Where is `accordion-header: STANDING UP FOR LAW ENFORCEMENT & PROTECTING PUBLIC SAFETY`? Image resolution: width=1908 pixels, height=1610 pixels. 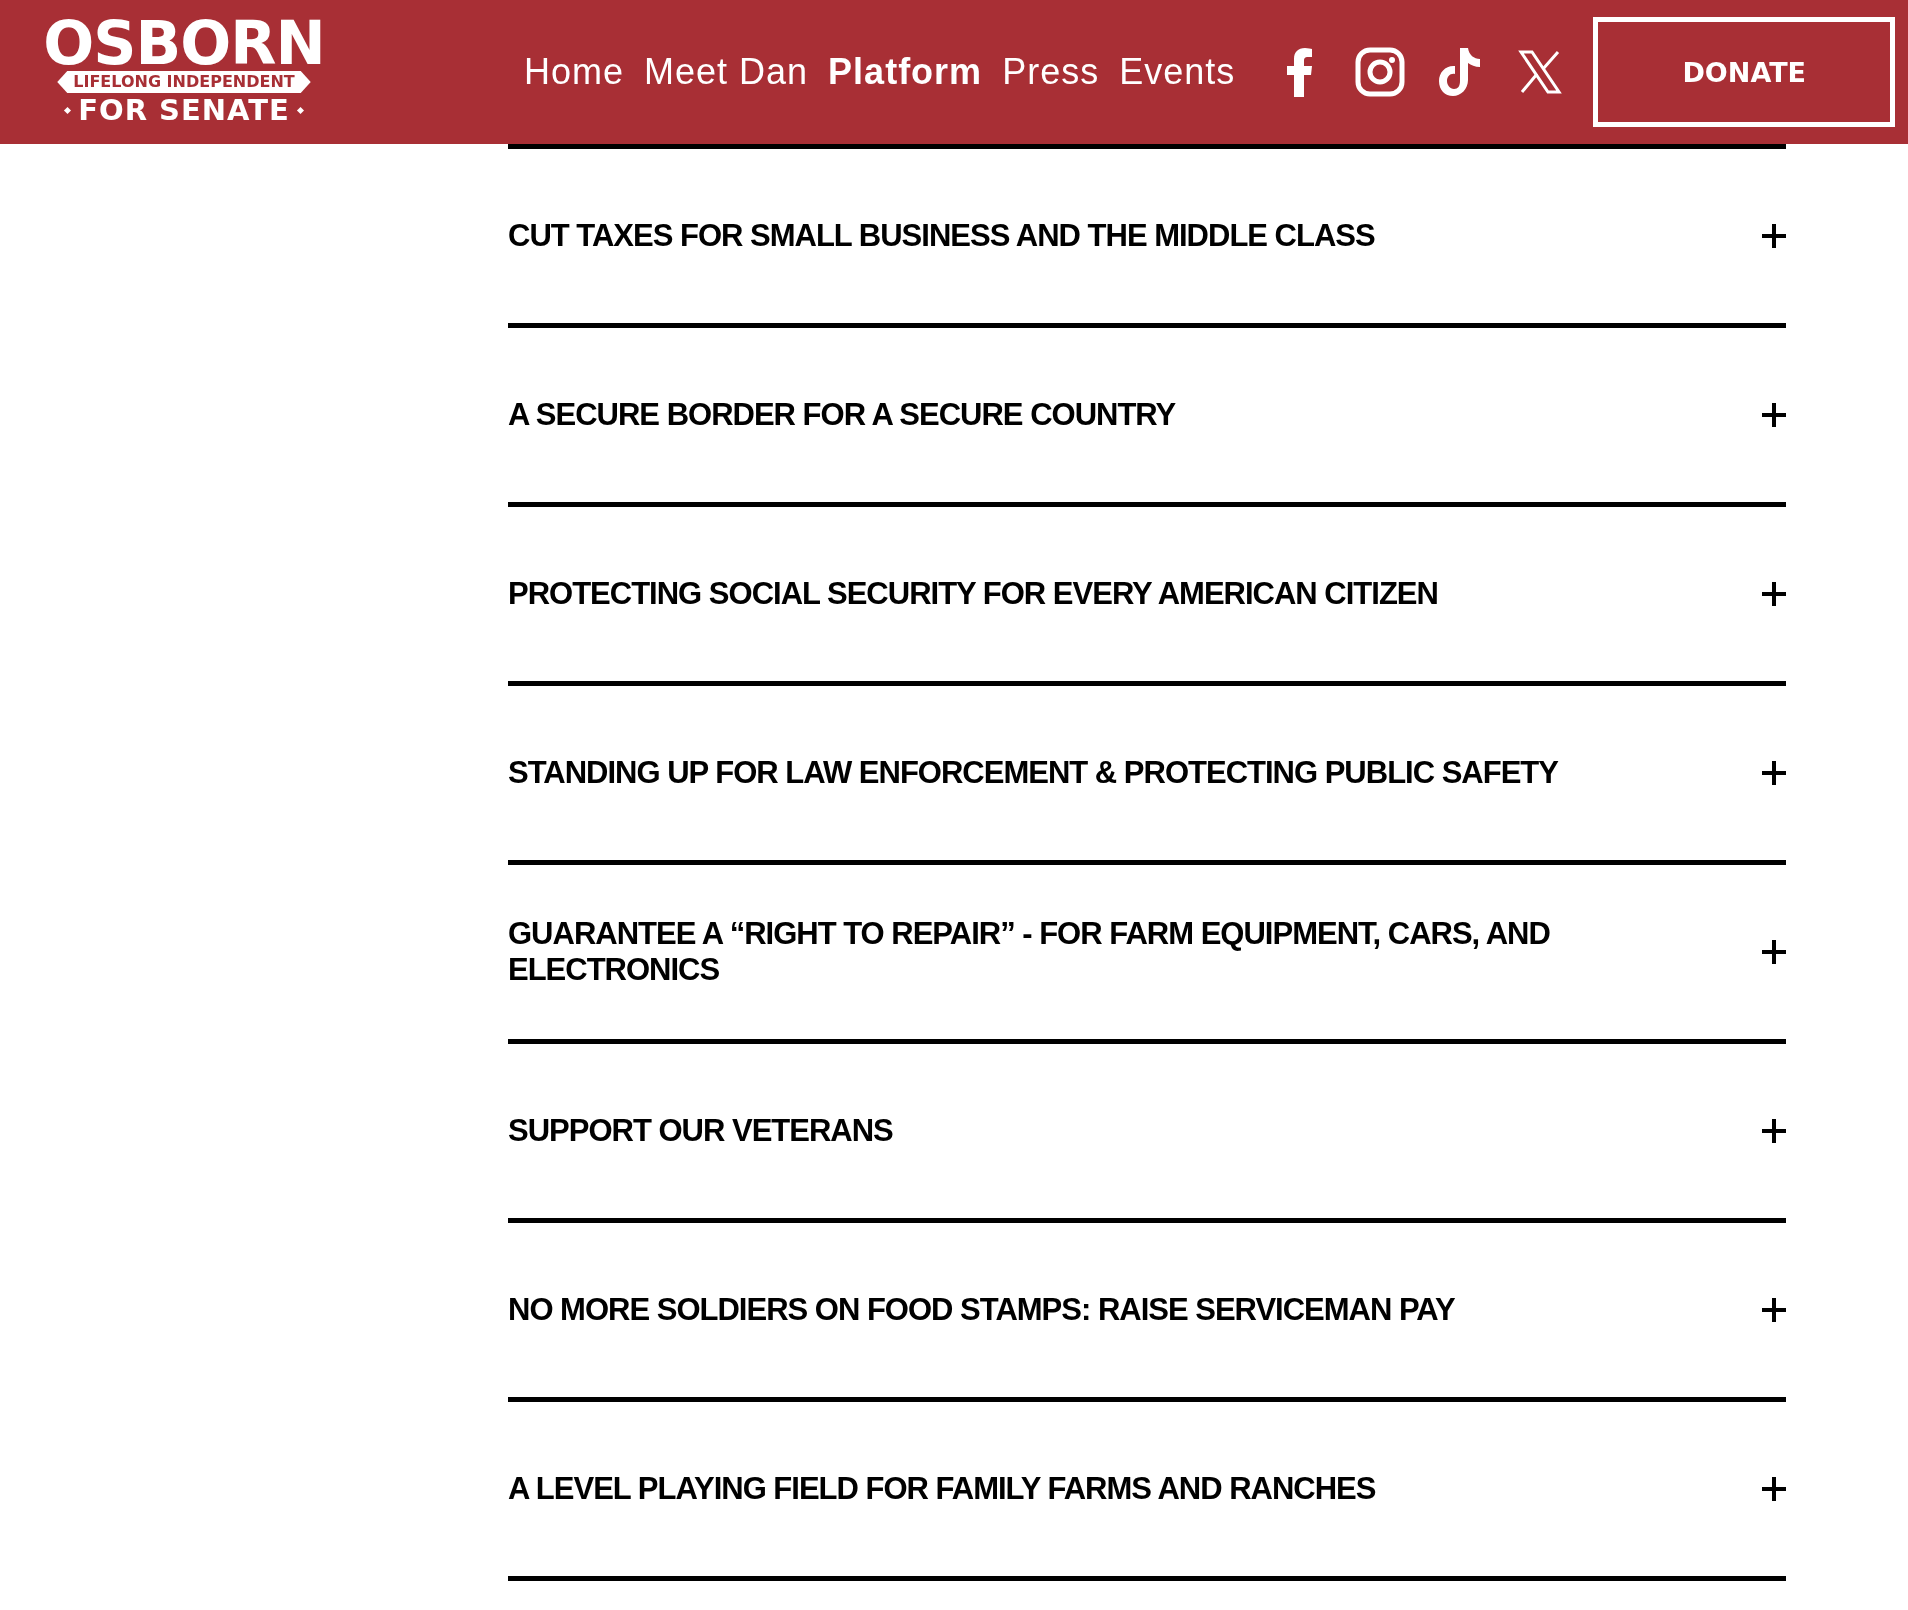
accordion-header: STANDING UP FOR LAW ENFORCEMENT & PROTECTING PUBLIC SAFETY is located at coordinates (1147, 773).